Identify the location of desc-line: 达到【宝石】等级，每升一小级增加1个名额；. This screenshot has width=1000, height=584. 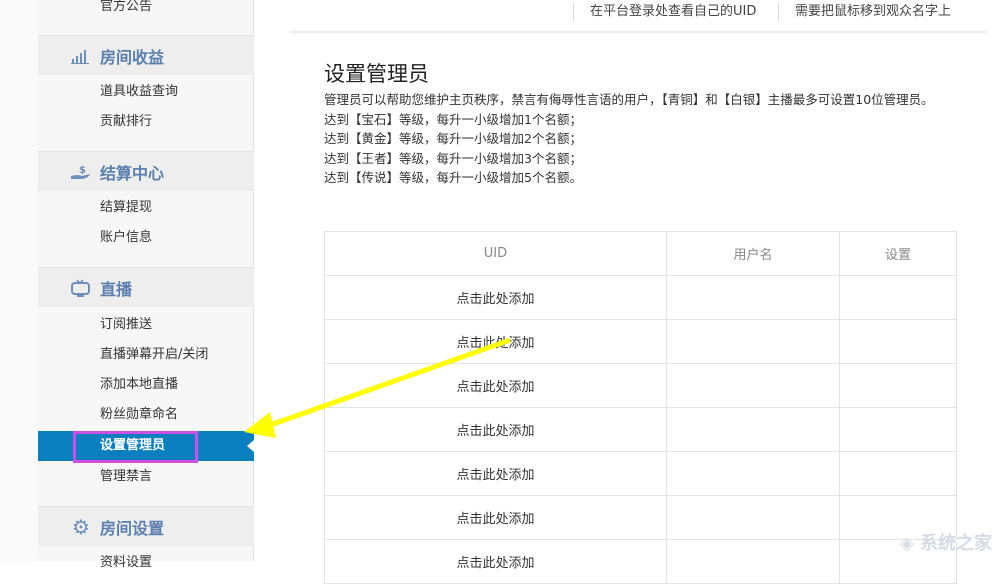
(453, 119).